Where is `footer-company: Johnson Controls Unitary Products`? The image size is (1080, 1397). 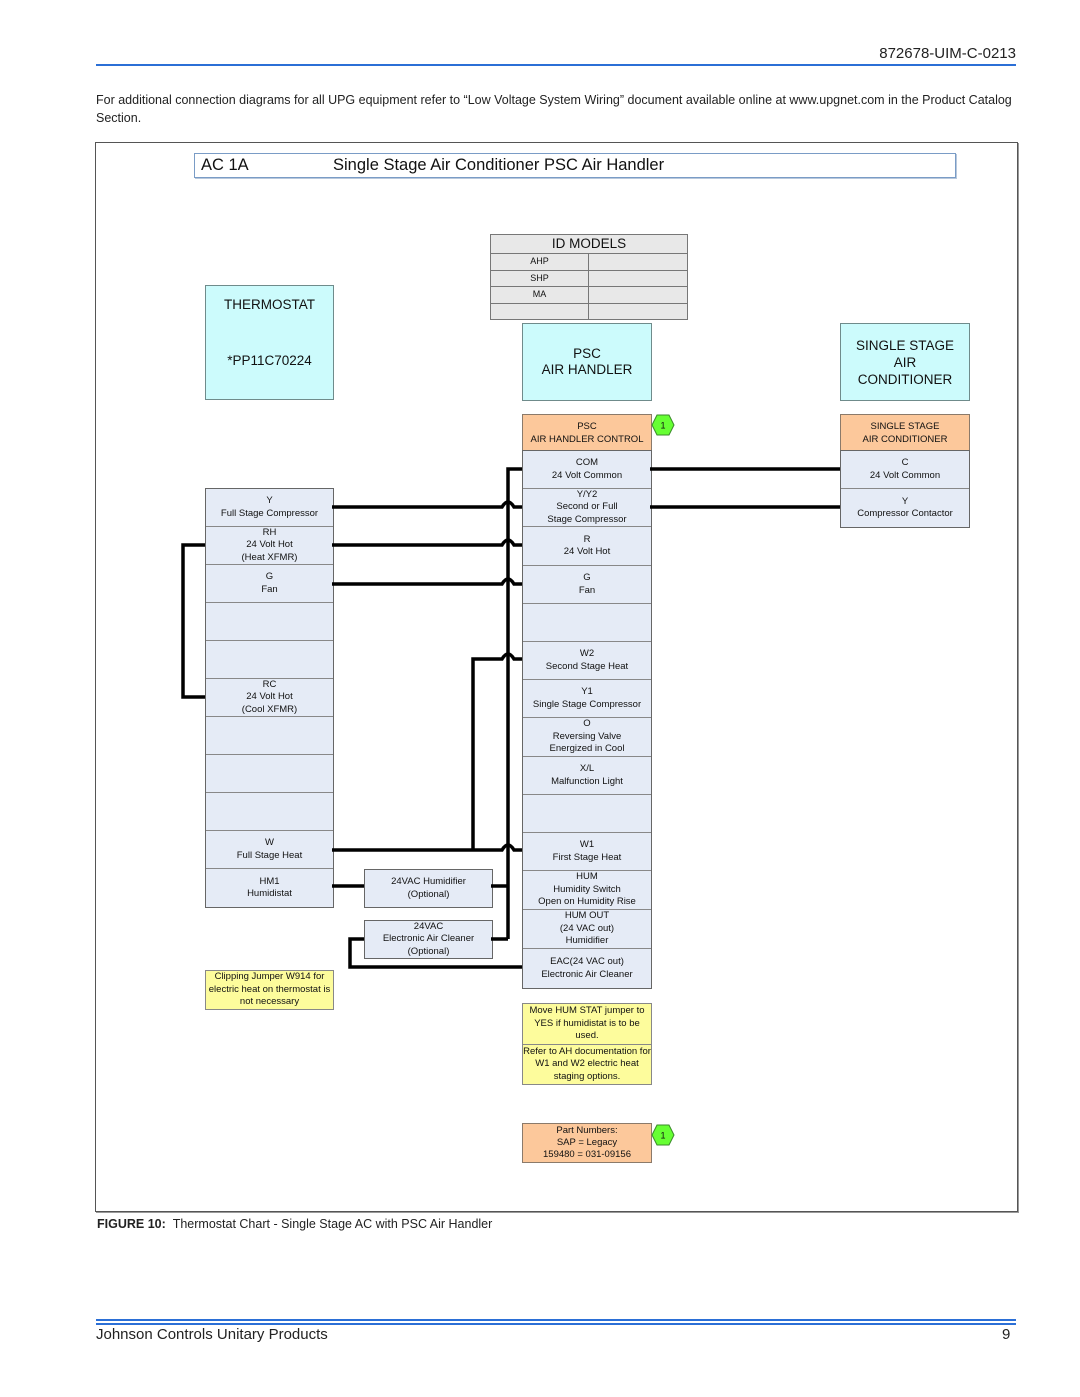 footer-company: Johnson Controls Unitary Products is located at coordinates (212, 1334).